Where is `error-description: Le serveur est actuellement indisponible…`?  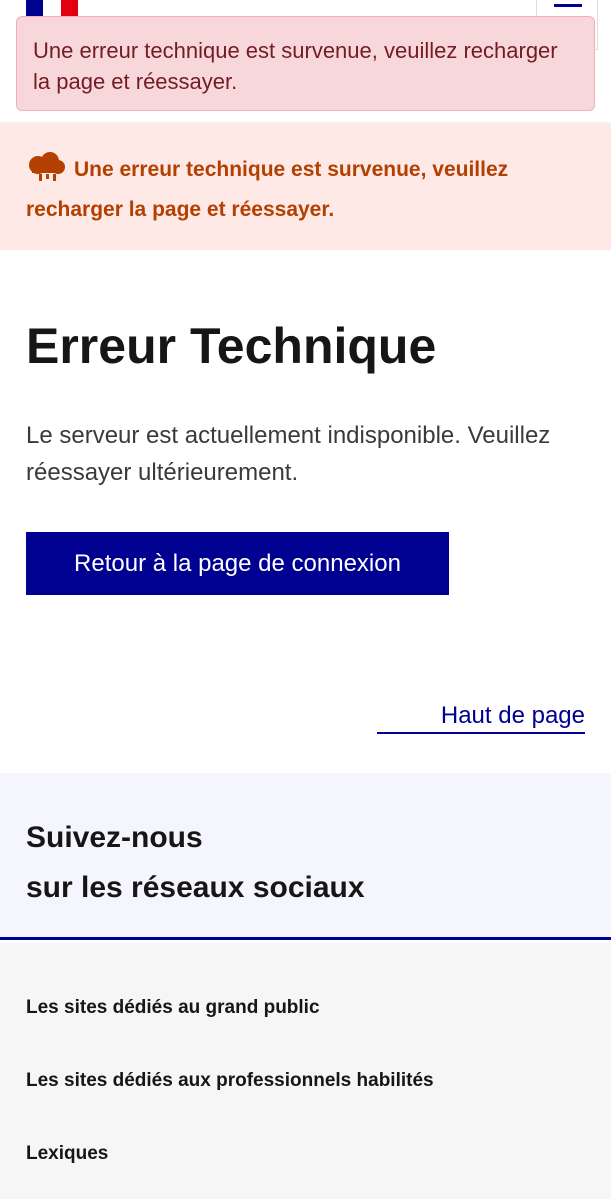
error-description: Le serveur est actuellement indisponible… is located at coordinates (288, 454).